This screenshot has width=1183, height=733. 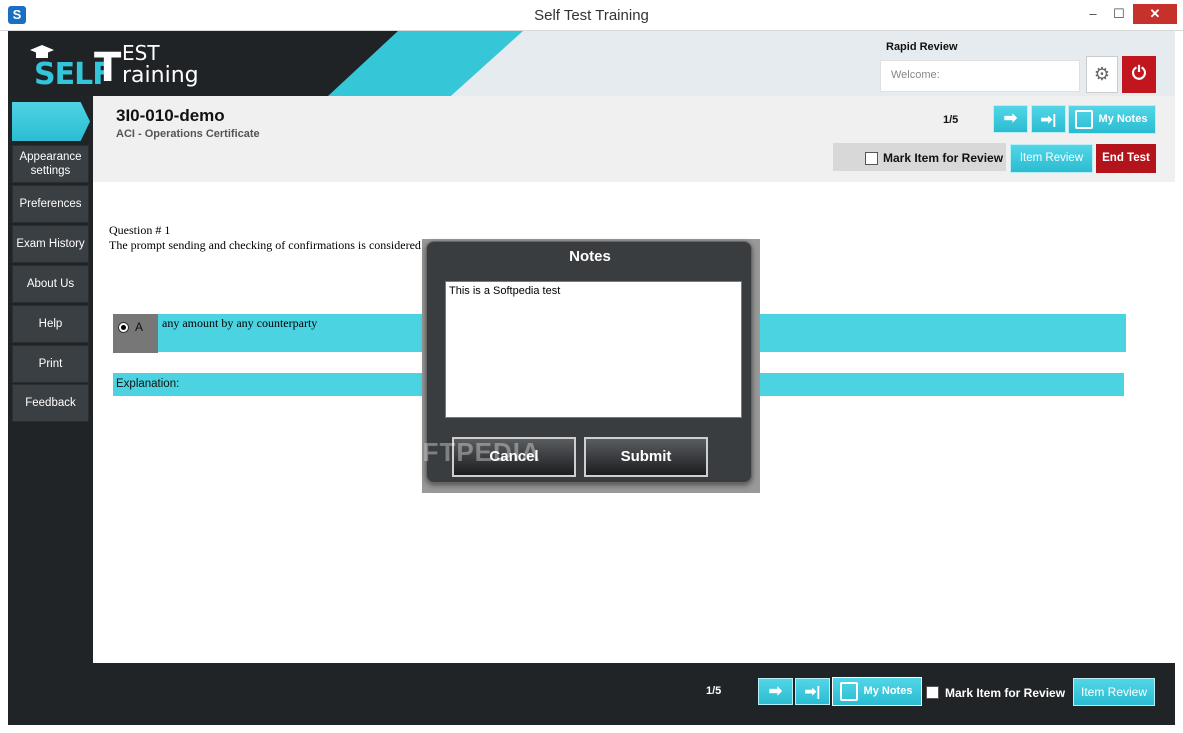 I want to click on sidebar-item-exam-history: Exam History, so click(x=50, y=244).